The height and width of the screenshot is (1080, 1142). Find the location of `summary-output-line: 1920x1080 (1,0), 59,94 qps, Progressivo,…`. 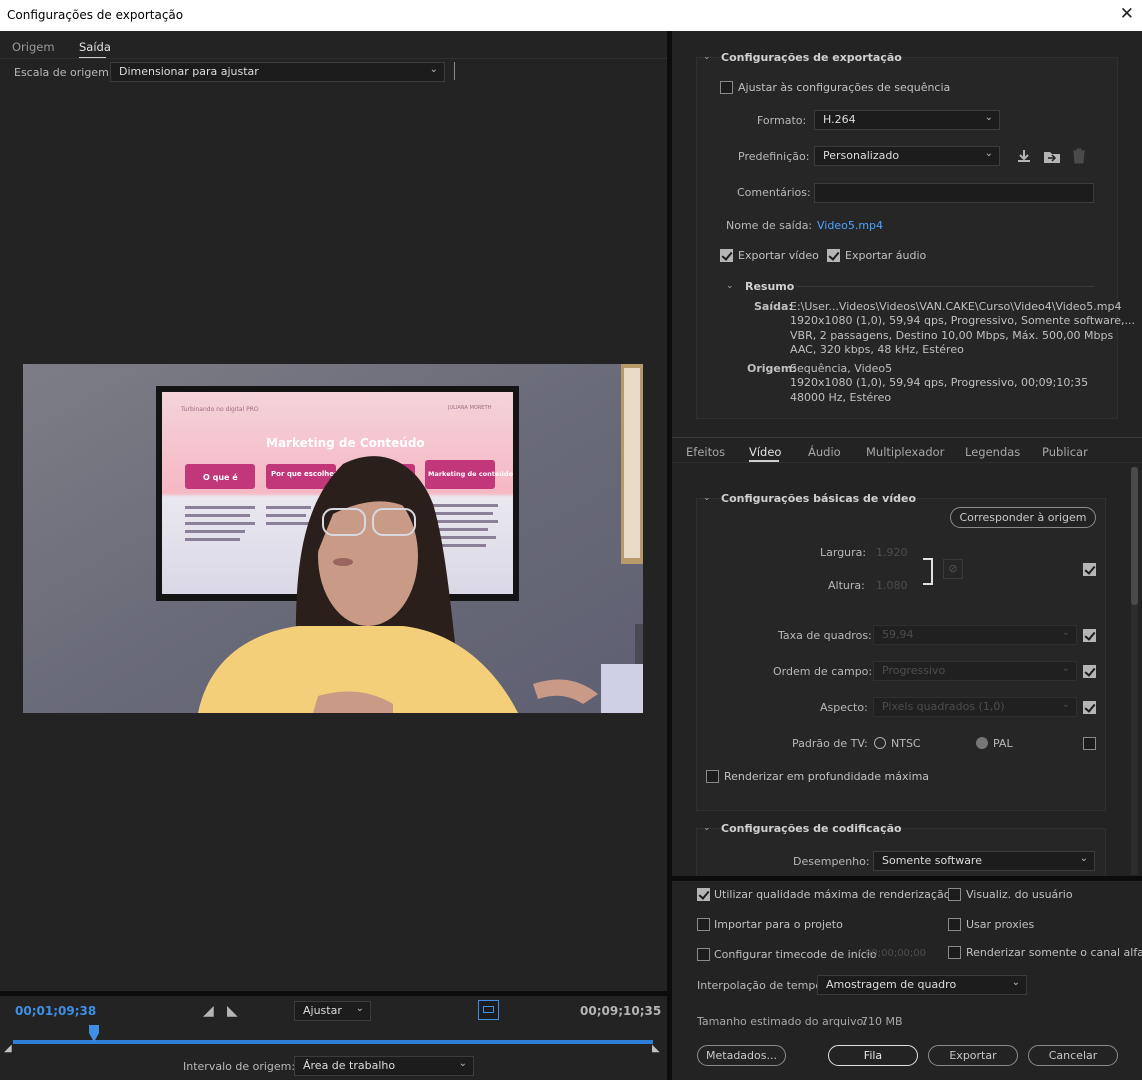

summary-output-line: 1920x1080 (1,0), 59,94 qps, Progressivo,… is located at coordinates (962, 321).